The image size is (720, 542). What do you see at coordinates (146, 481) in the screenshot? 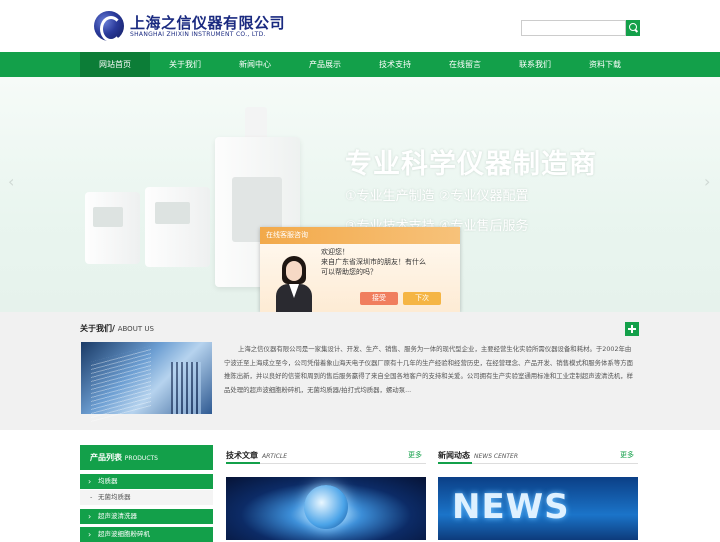
I see `product-category-item: 均质器` at bounding box center [146, 481].